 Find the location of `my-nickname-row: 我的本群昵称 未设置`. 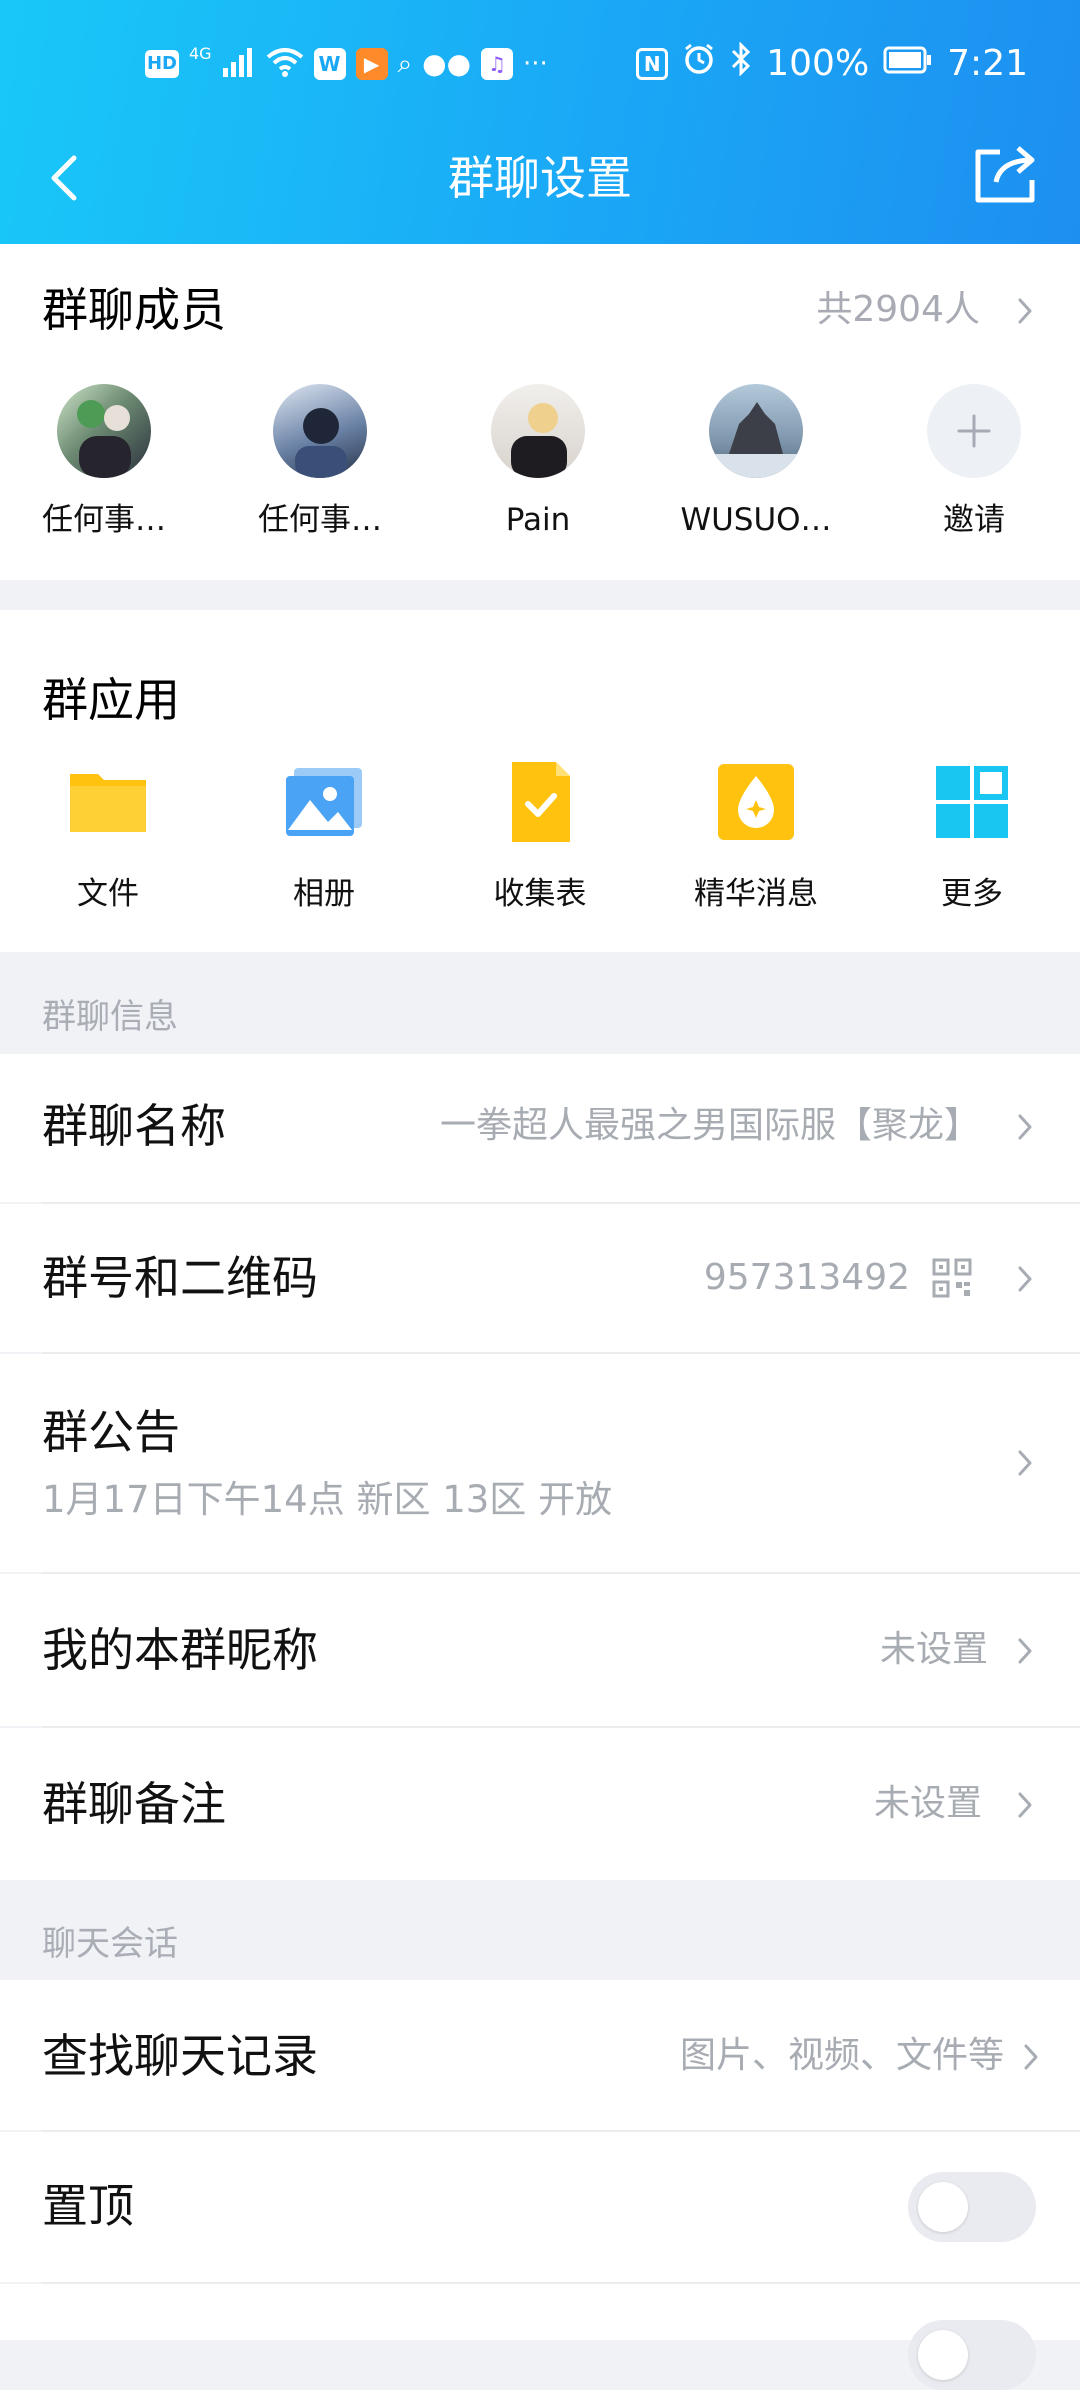

my-nickname-row: 我的本群昵称 未设置 is located at coordinates (540, 1650).